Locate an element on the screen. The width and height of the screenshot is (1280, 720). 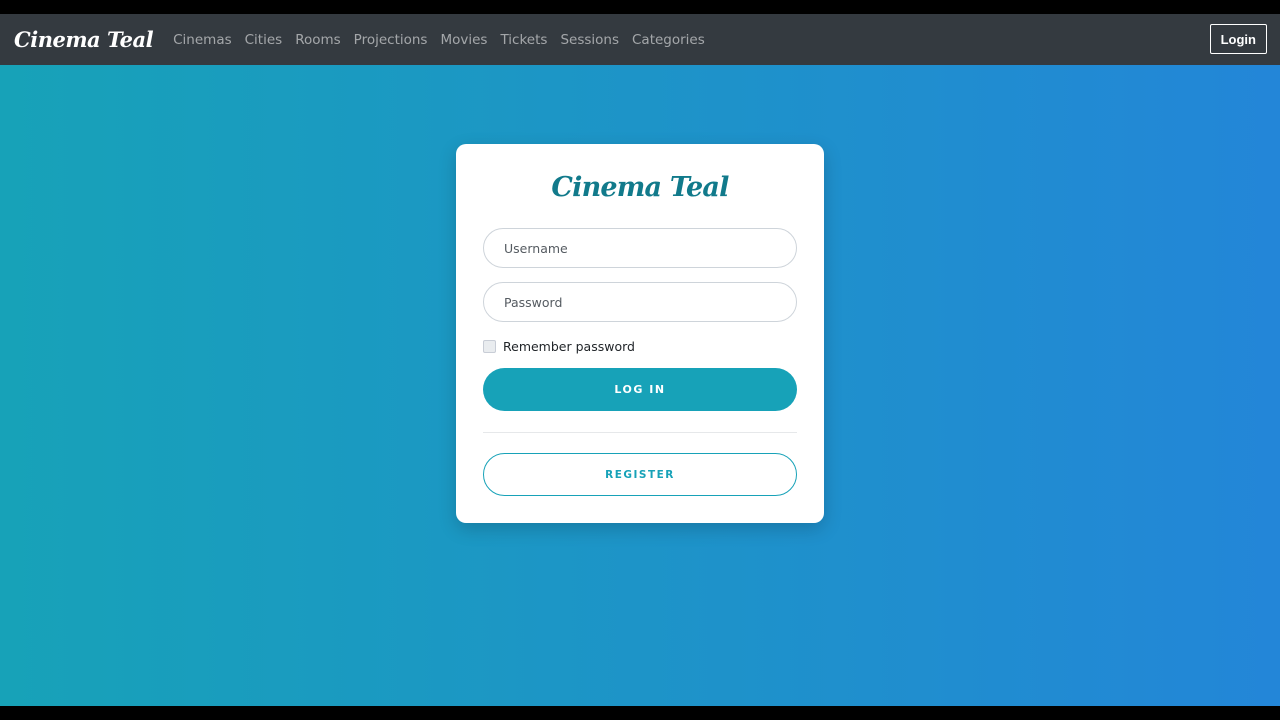
nav-link-rooms: Rooms is located at coordinates (317, 40).